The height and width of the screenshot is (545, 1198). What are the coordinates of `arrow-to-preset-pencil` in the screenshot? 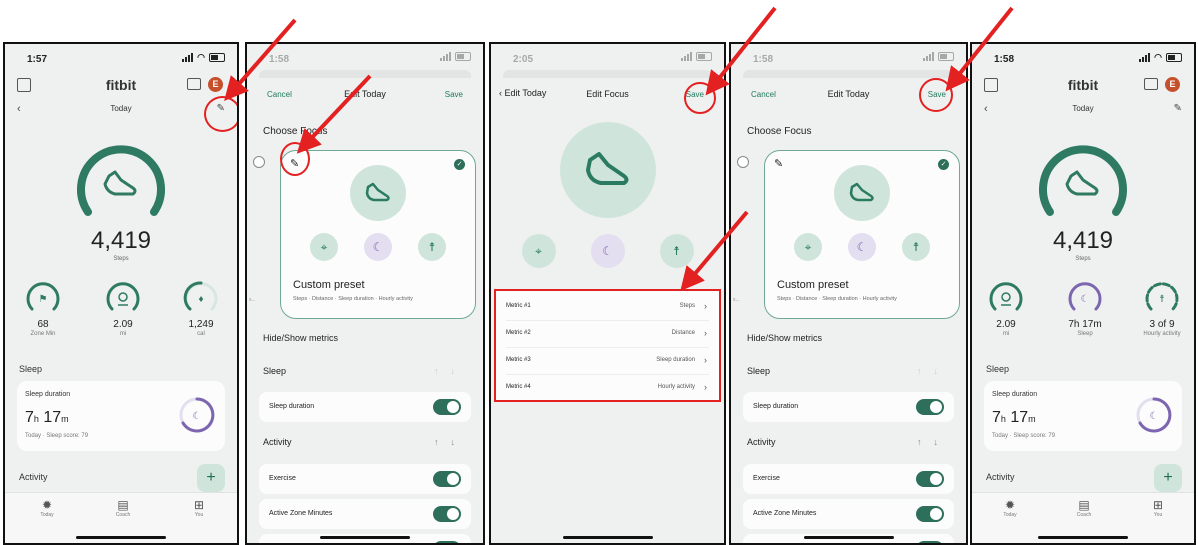 It's located at (334, 114).